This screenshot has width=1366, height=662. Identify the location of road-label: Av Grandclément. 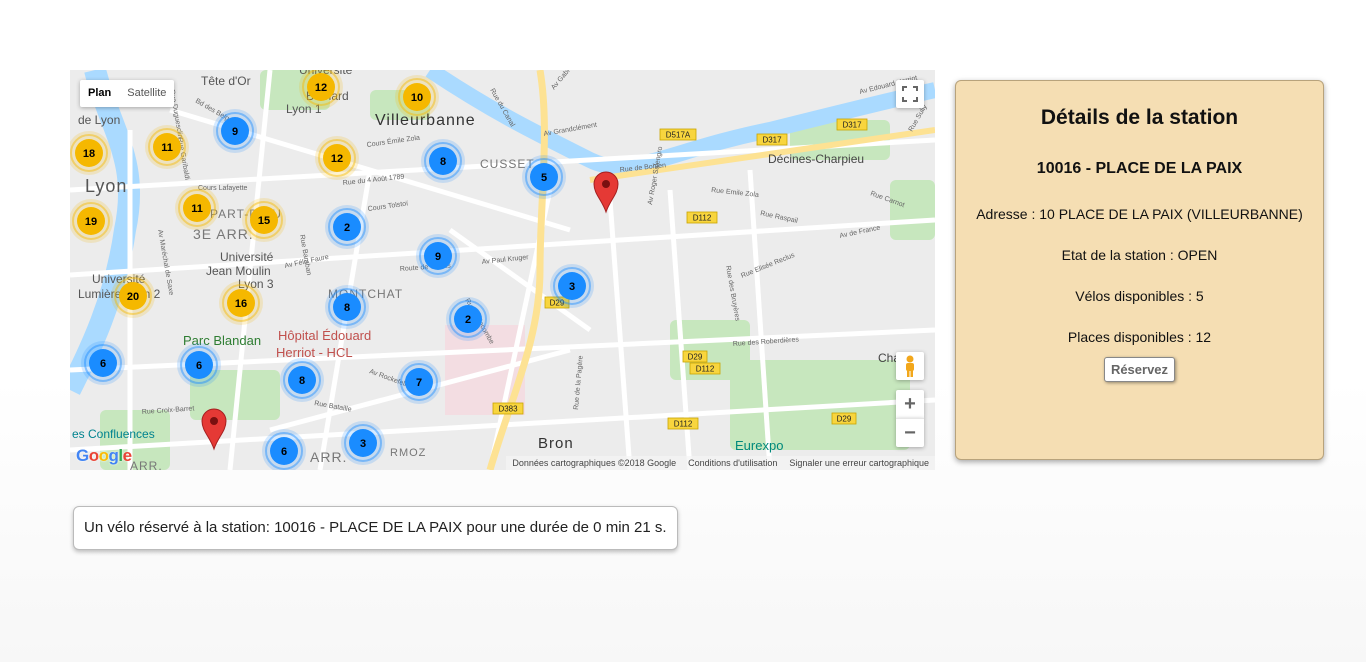
(570, 130).